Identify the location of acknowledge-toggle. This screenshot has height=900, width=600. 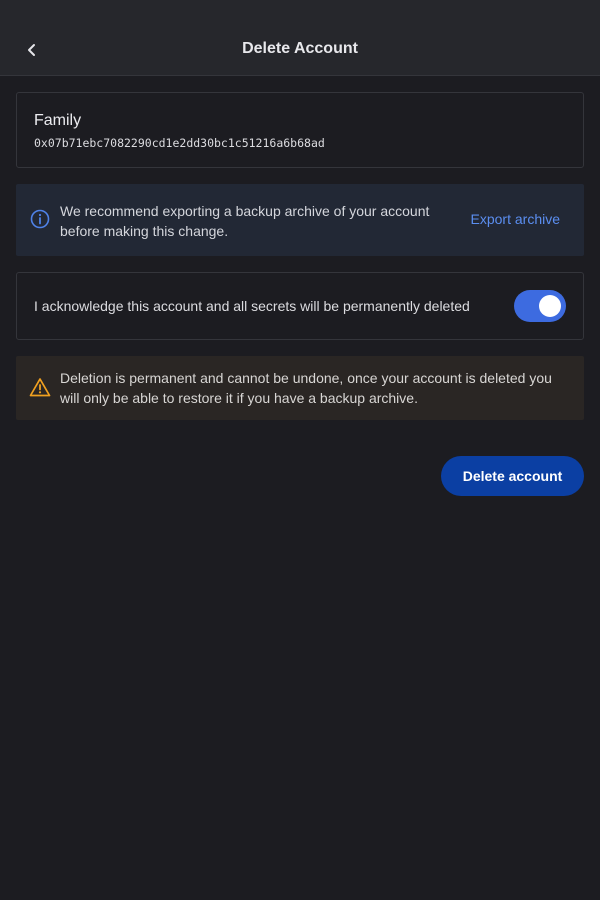
(540, 306).